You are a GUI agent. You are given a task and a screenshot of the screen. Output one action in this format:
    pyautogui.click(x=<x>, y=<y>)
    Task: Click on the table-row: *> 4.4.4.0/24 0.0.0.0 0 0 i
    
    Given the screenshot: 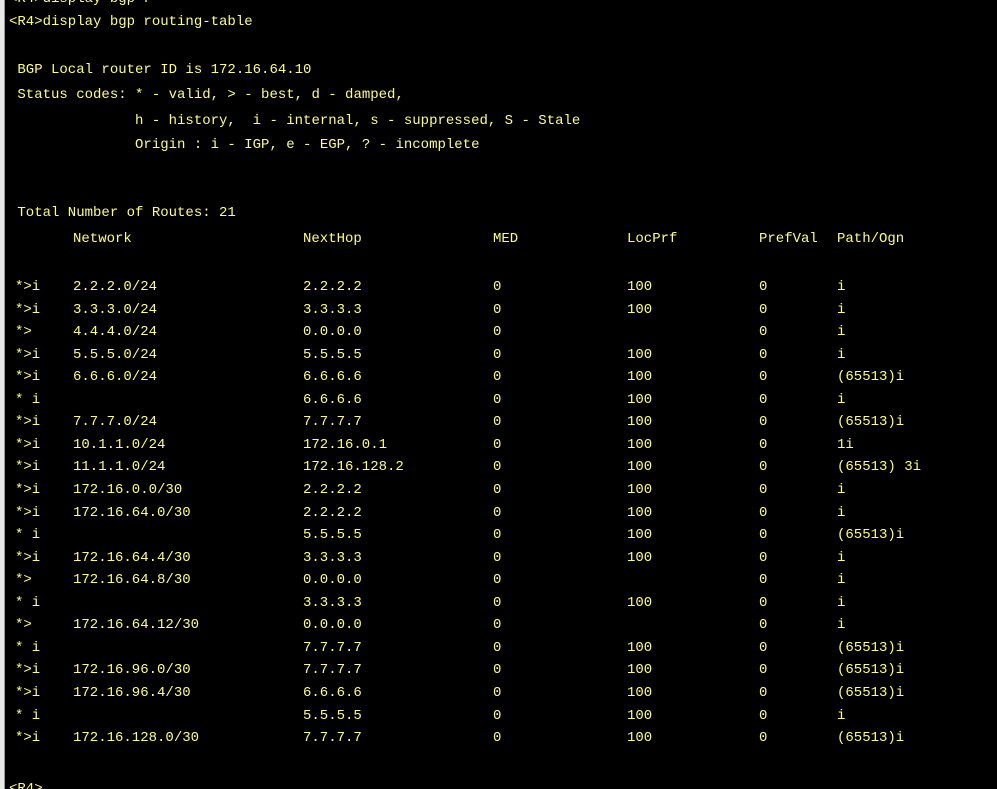 What is the action you would take?
    pyautogui.click(x=498, y=332)
    